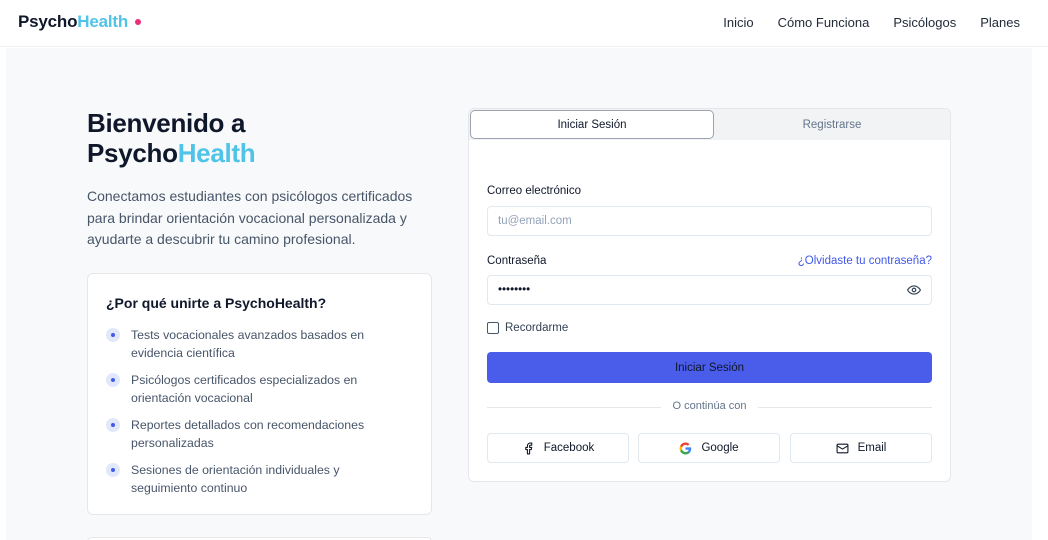 This screenshot has width=1048, height=540. Describe the element at coordinates (132, 153) in the screenshot. I see `hero-title-part1: Psycho` at that location.